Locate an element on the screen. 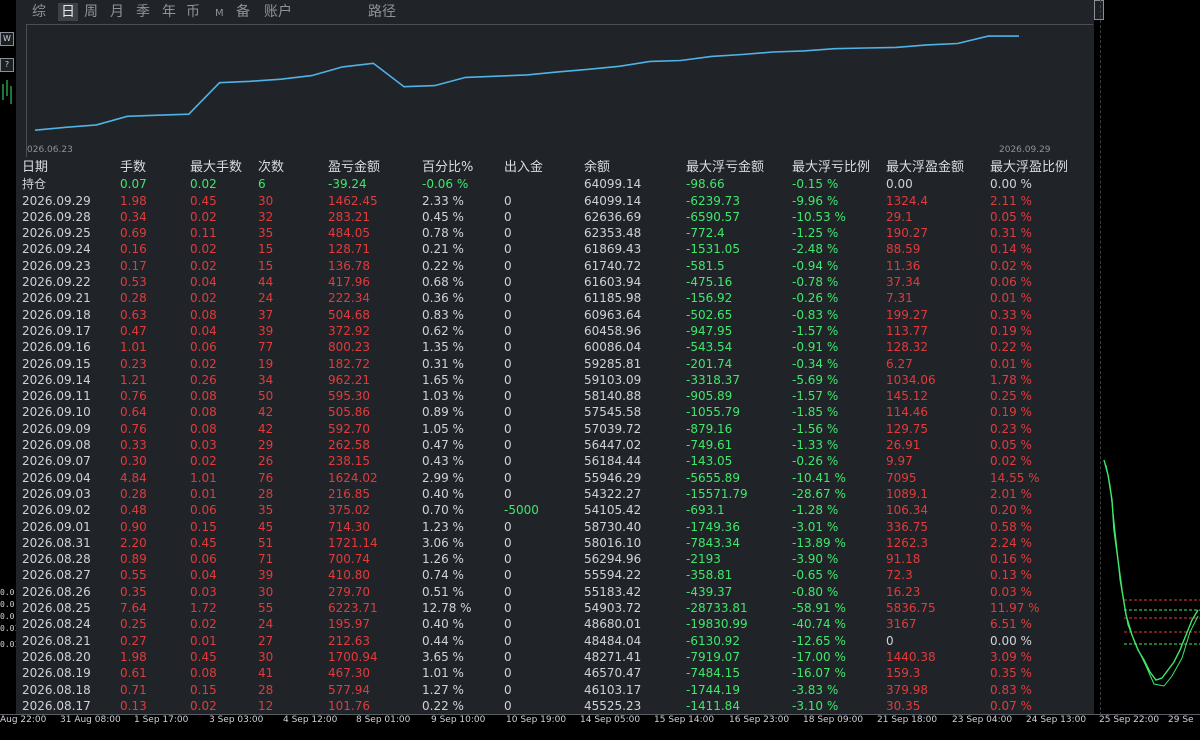 Image resolution: width=1200 pixels, height=740 pixels. cell-max-drawdown: -475.16 is located at coordinates (709, 282).